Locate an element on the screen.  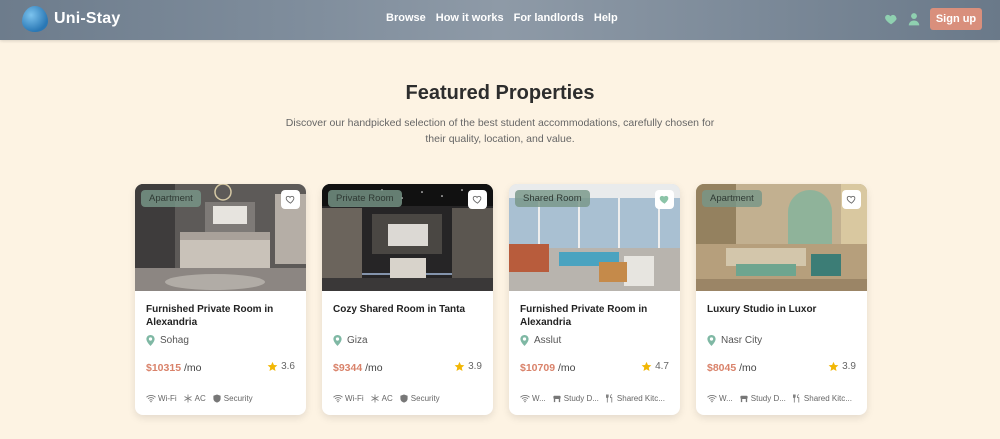
rating-value: 4.7 is located at coordinates (662, 366).